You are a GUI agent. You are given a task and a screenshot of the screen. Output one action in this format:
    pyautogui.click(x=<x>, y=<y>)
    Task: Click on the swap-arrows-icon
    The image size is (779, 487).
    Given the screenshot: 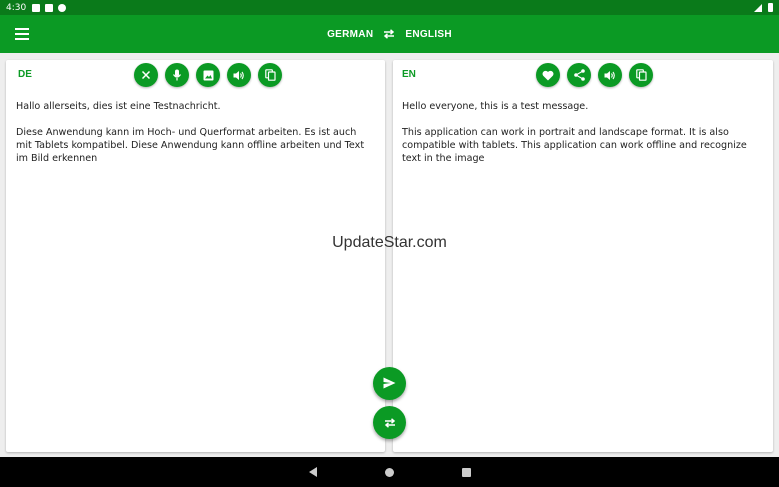 What is the action you would take?
    pyautogui.click(x=389, y=34)
    